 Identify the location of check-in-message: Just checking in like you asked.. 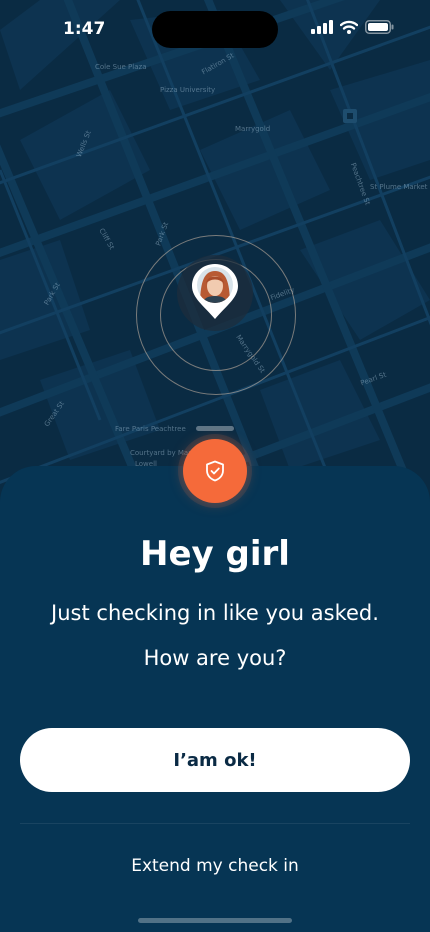
(215, 613).